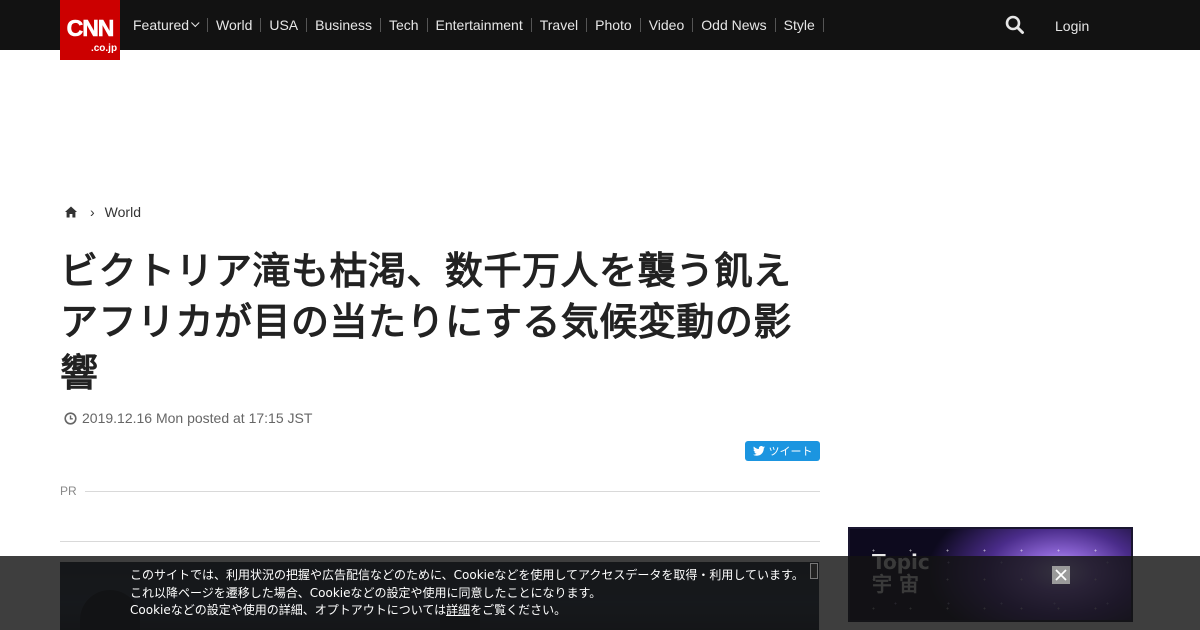 The width and height of the screenshot is (1200, 630). I want to click on search-icon, so click(1015, 25).